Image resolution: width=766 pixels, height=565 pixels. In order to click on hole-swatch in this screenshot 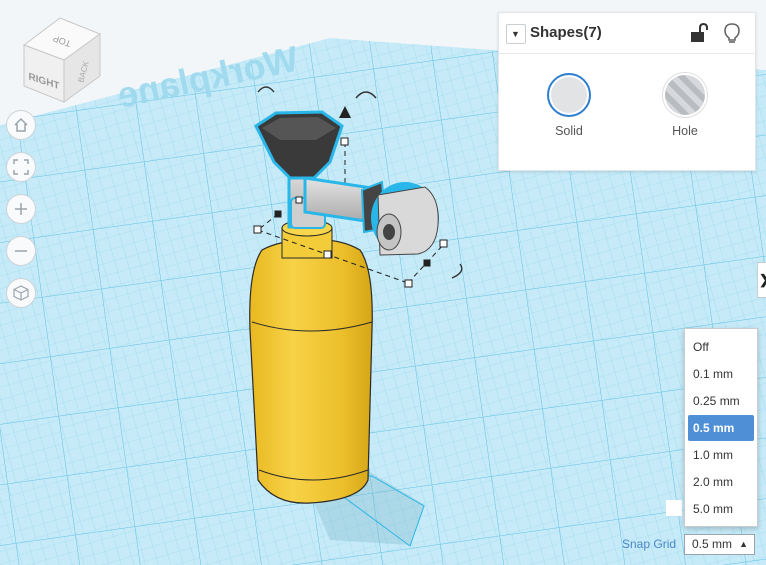, I will do `click(685, 95)`.